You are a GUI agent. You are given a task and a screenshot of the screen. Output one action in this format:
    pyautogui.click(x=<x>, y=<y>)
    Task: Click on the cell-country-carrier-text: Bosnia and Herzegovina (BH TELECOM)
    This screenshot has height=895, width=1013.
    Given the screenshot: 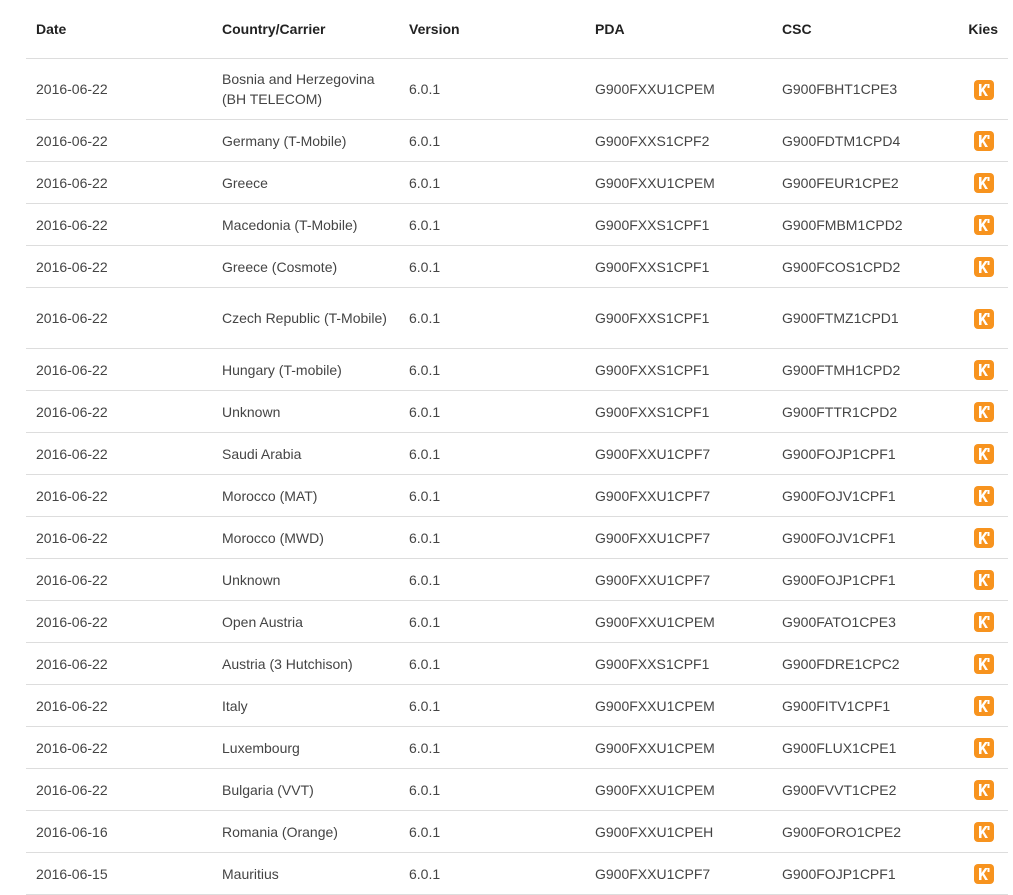 What is the action you would take?
    pyautogui.click(x=298, y=89)
    